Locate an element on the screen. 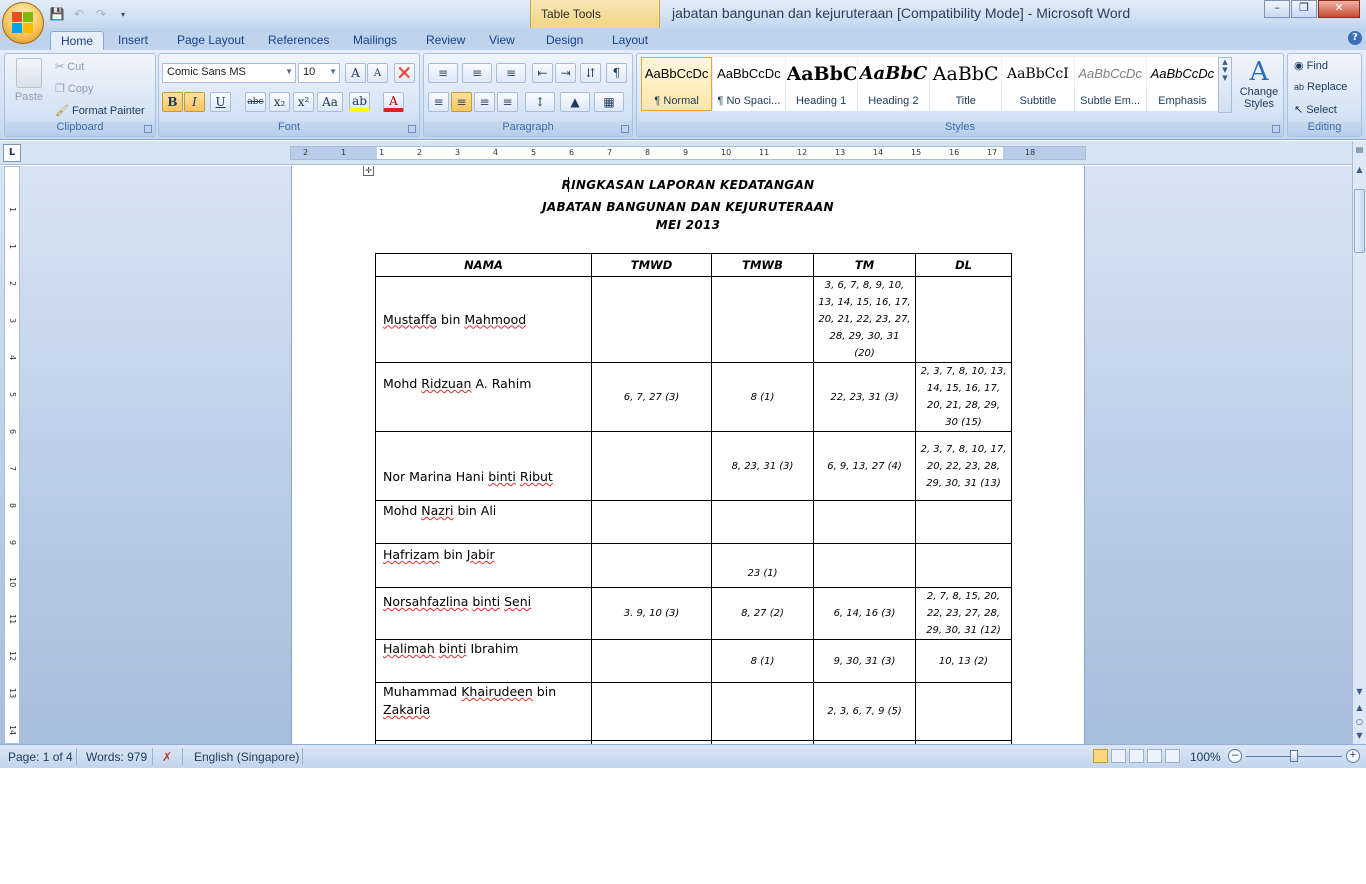 The width and height of the screenshot is (1366, 884). tab-view: View is located at coordinates (502, 40).